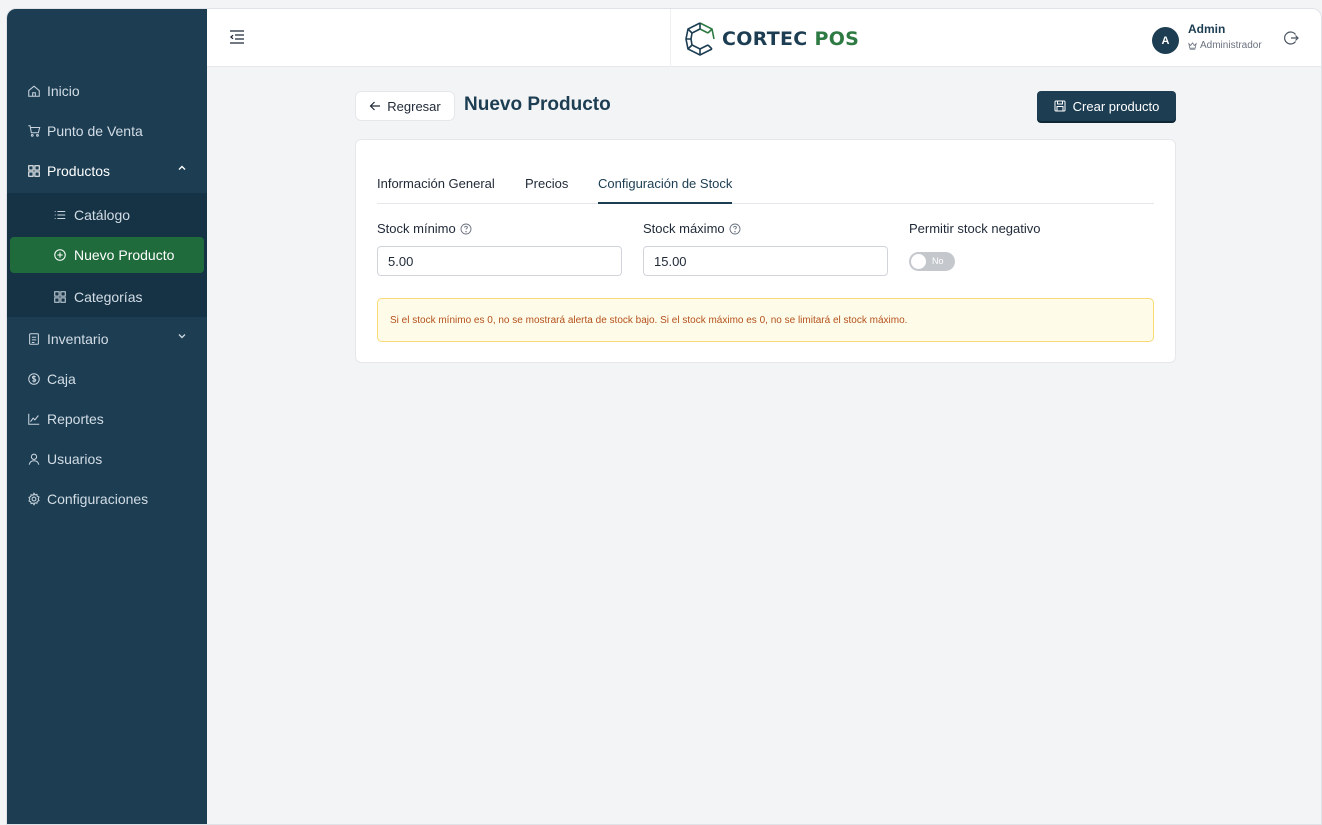 The height and width of the screenshot is (825, 1322). I want to click on sidebar: Inicio Punto de Venta Productos Catálogo, so click(107, 416).